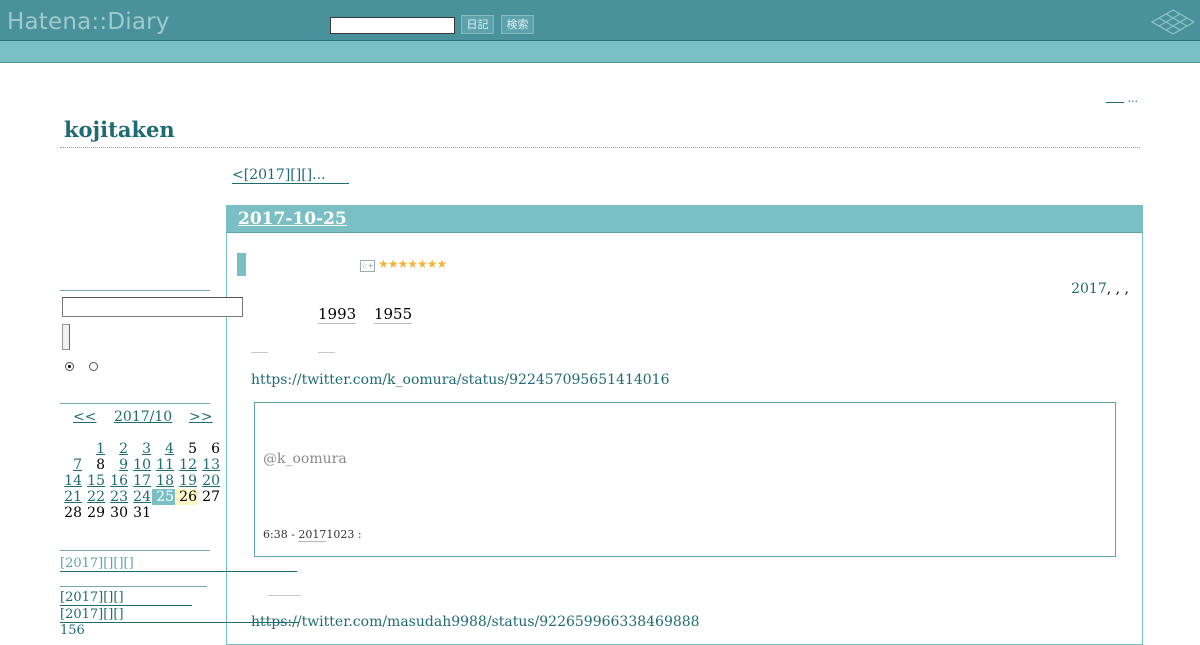  What do you see at coordinates (241, 264) in the screenshot?
I see `section-marker` at bounding box center [241, 264].